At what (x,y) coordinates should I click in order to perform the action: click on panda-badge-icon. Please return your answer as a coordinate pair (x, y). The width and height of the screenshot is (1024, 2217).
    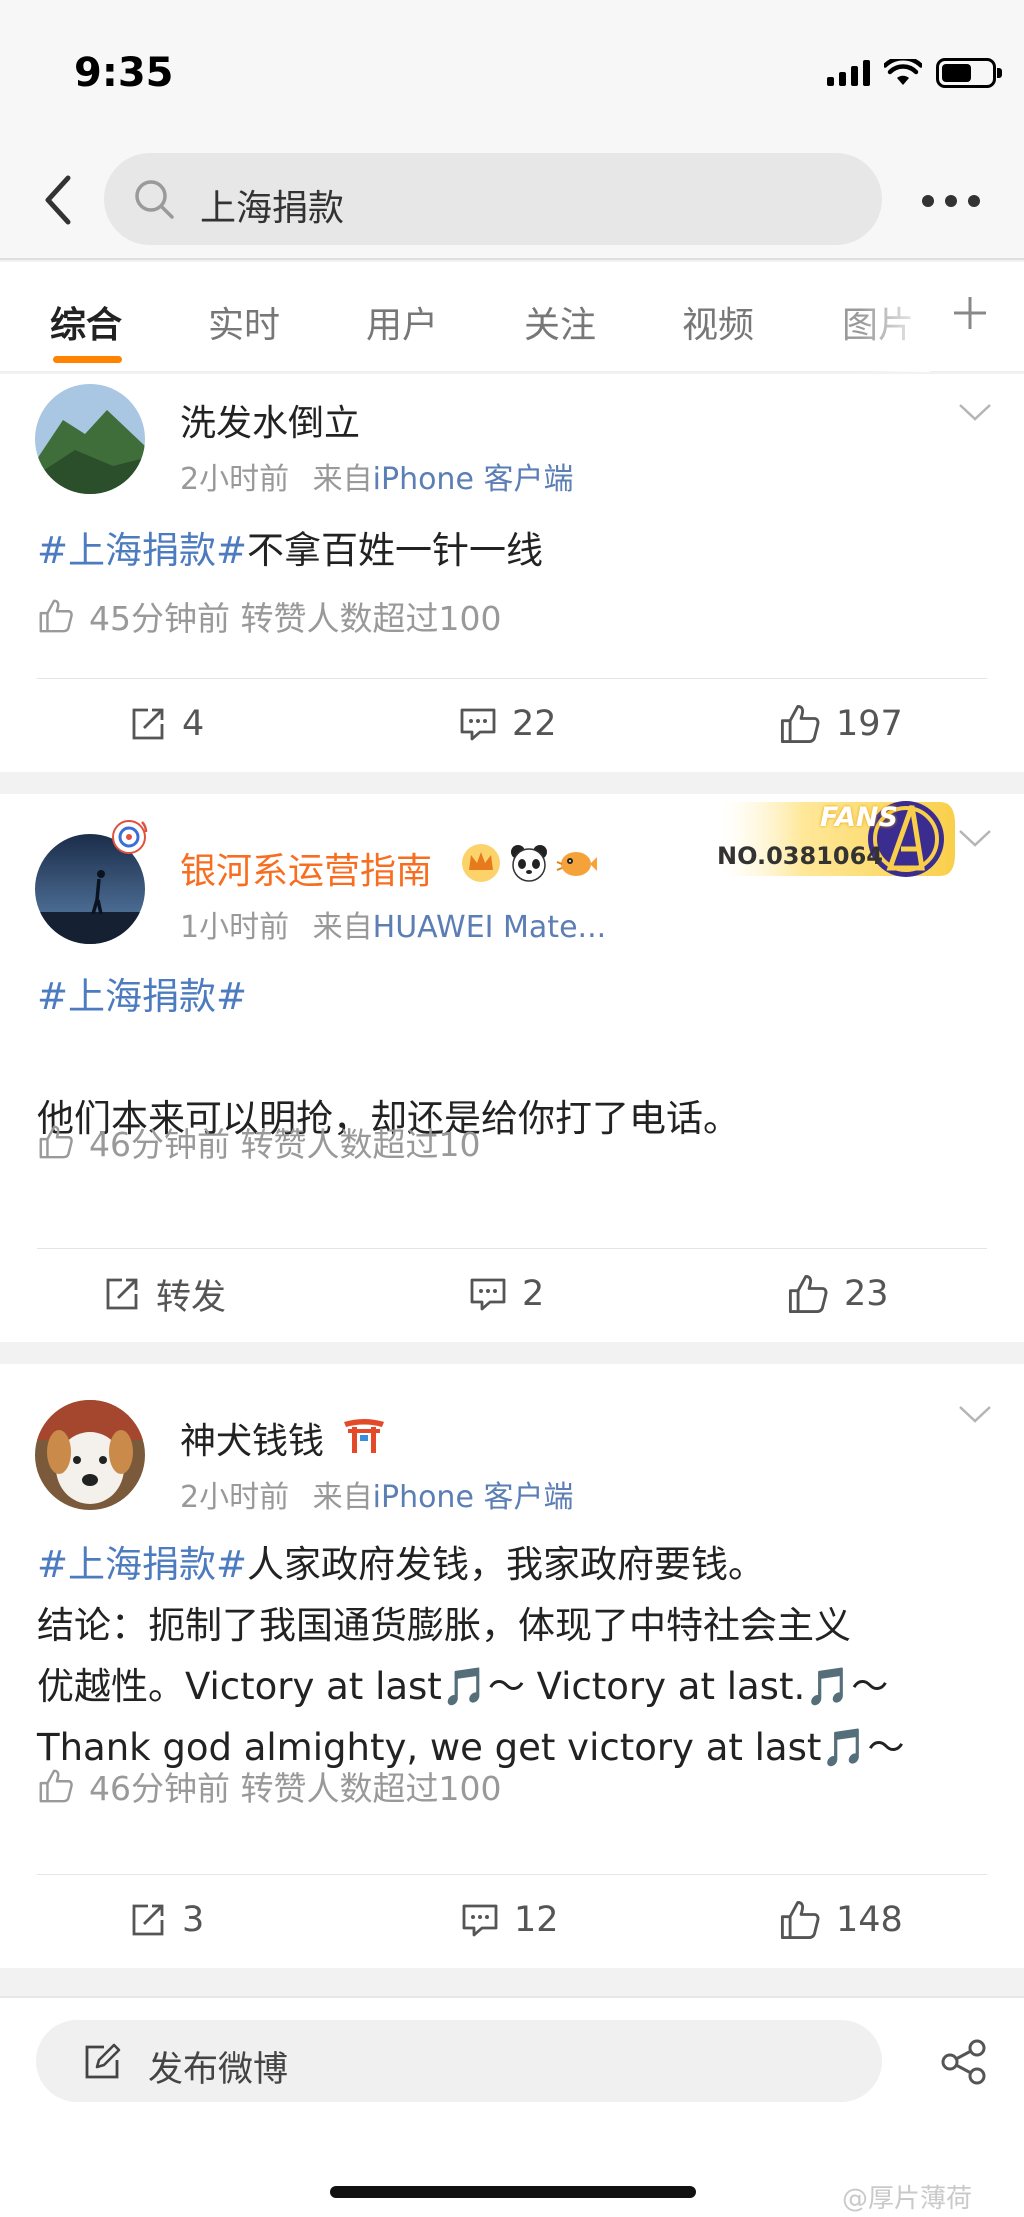
    Looking at the image, I should click on (529, 863).